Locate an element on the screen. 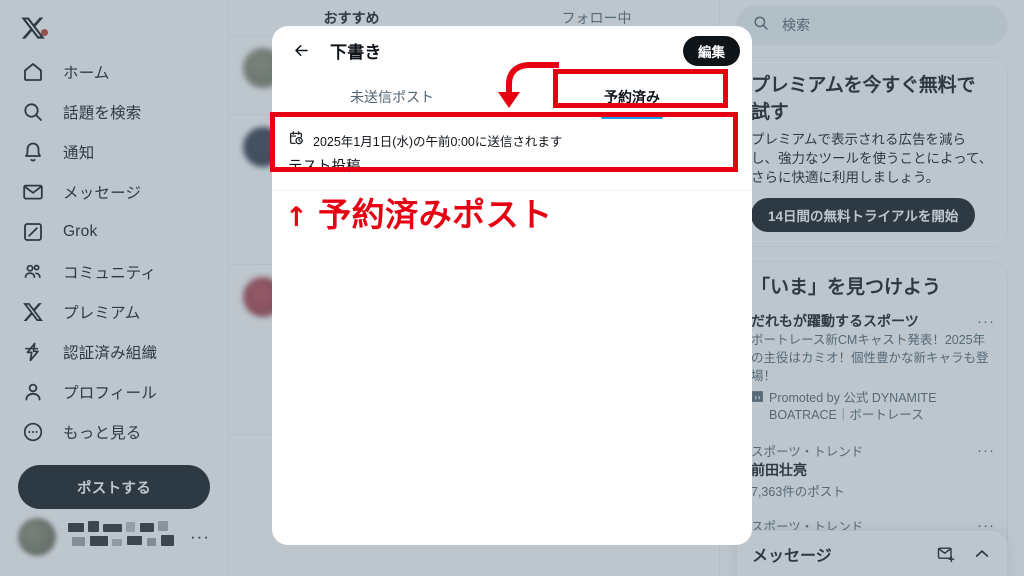 This screenshot has width=1024, height=576. annotation-box-scheduled-tab is located at coordinates (640, 88).